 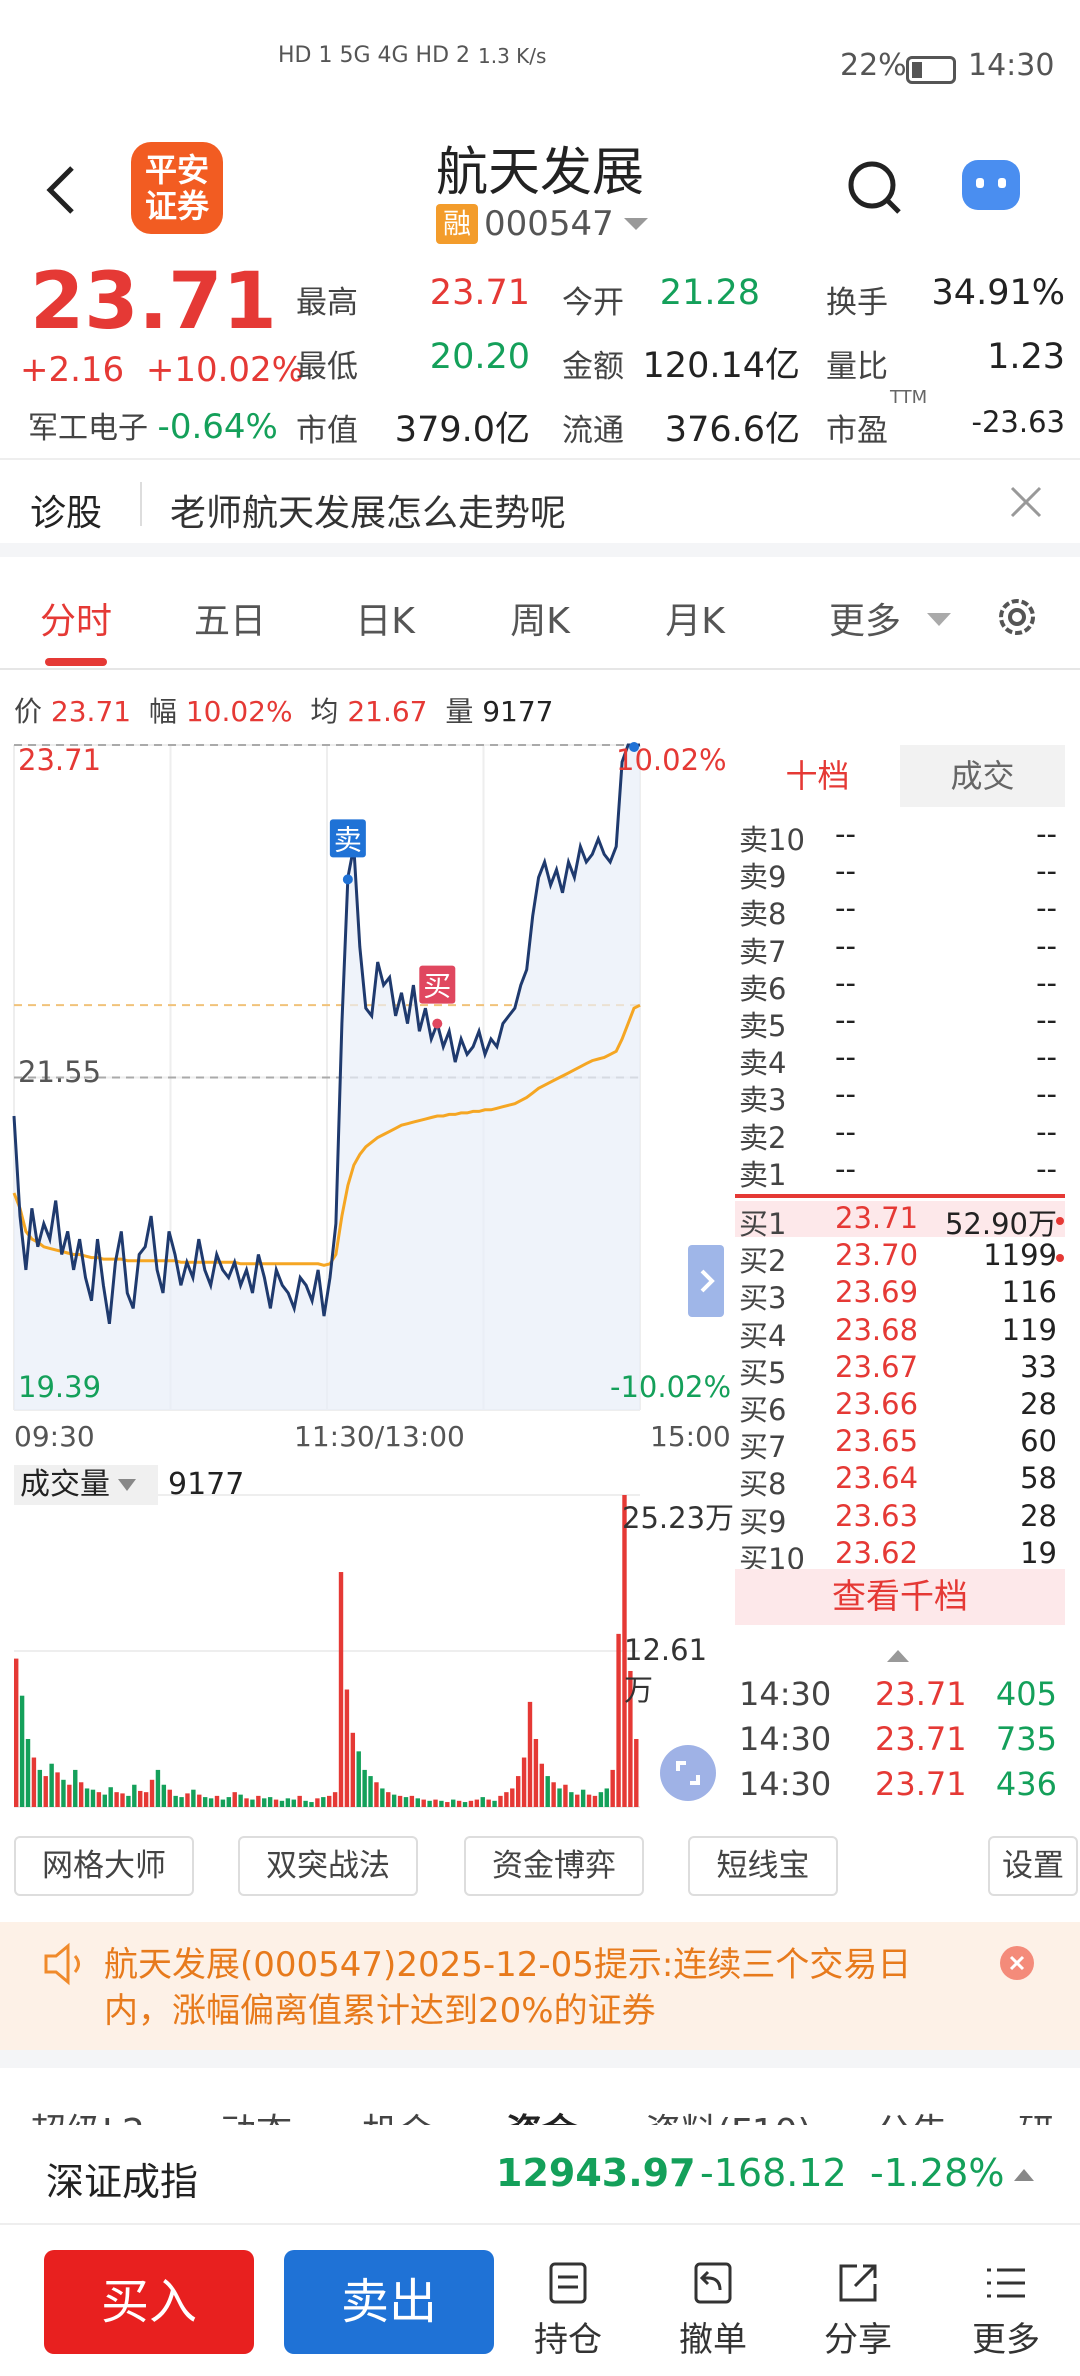 What do you see at coordinates (900, 874) in the screenshot?
I see `ask-row: 卖9 -- --` at bounding box center [900, 874].